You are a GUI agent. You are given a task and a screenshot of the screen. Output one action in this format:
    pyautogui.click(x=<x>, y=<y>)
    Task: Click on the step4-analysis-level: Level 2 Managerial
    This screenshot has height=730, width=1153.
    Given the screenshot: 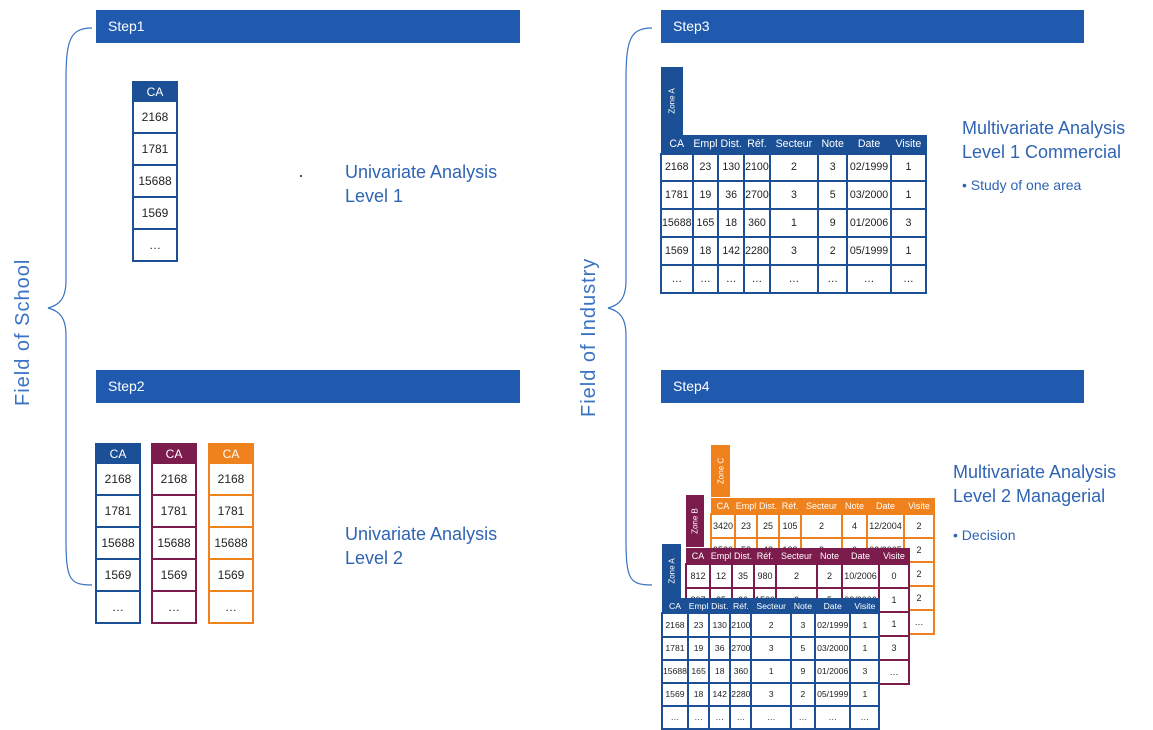 What is the action you would take?
    pyautogui.click(x=1029, y=496)
    